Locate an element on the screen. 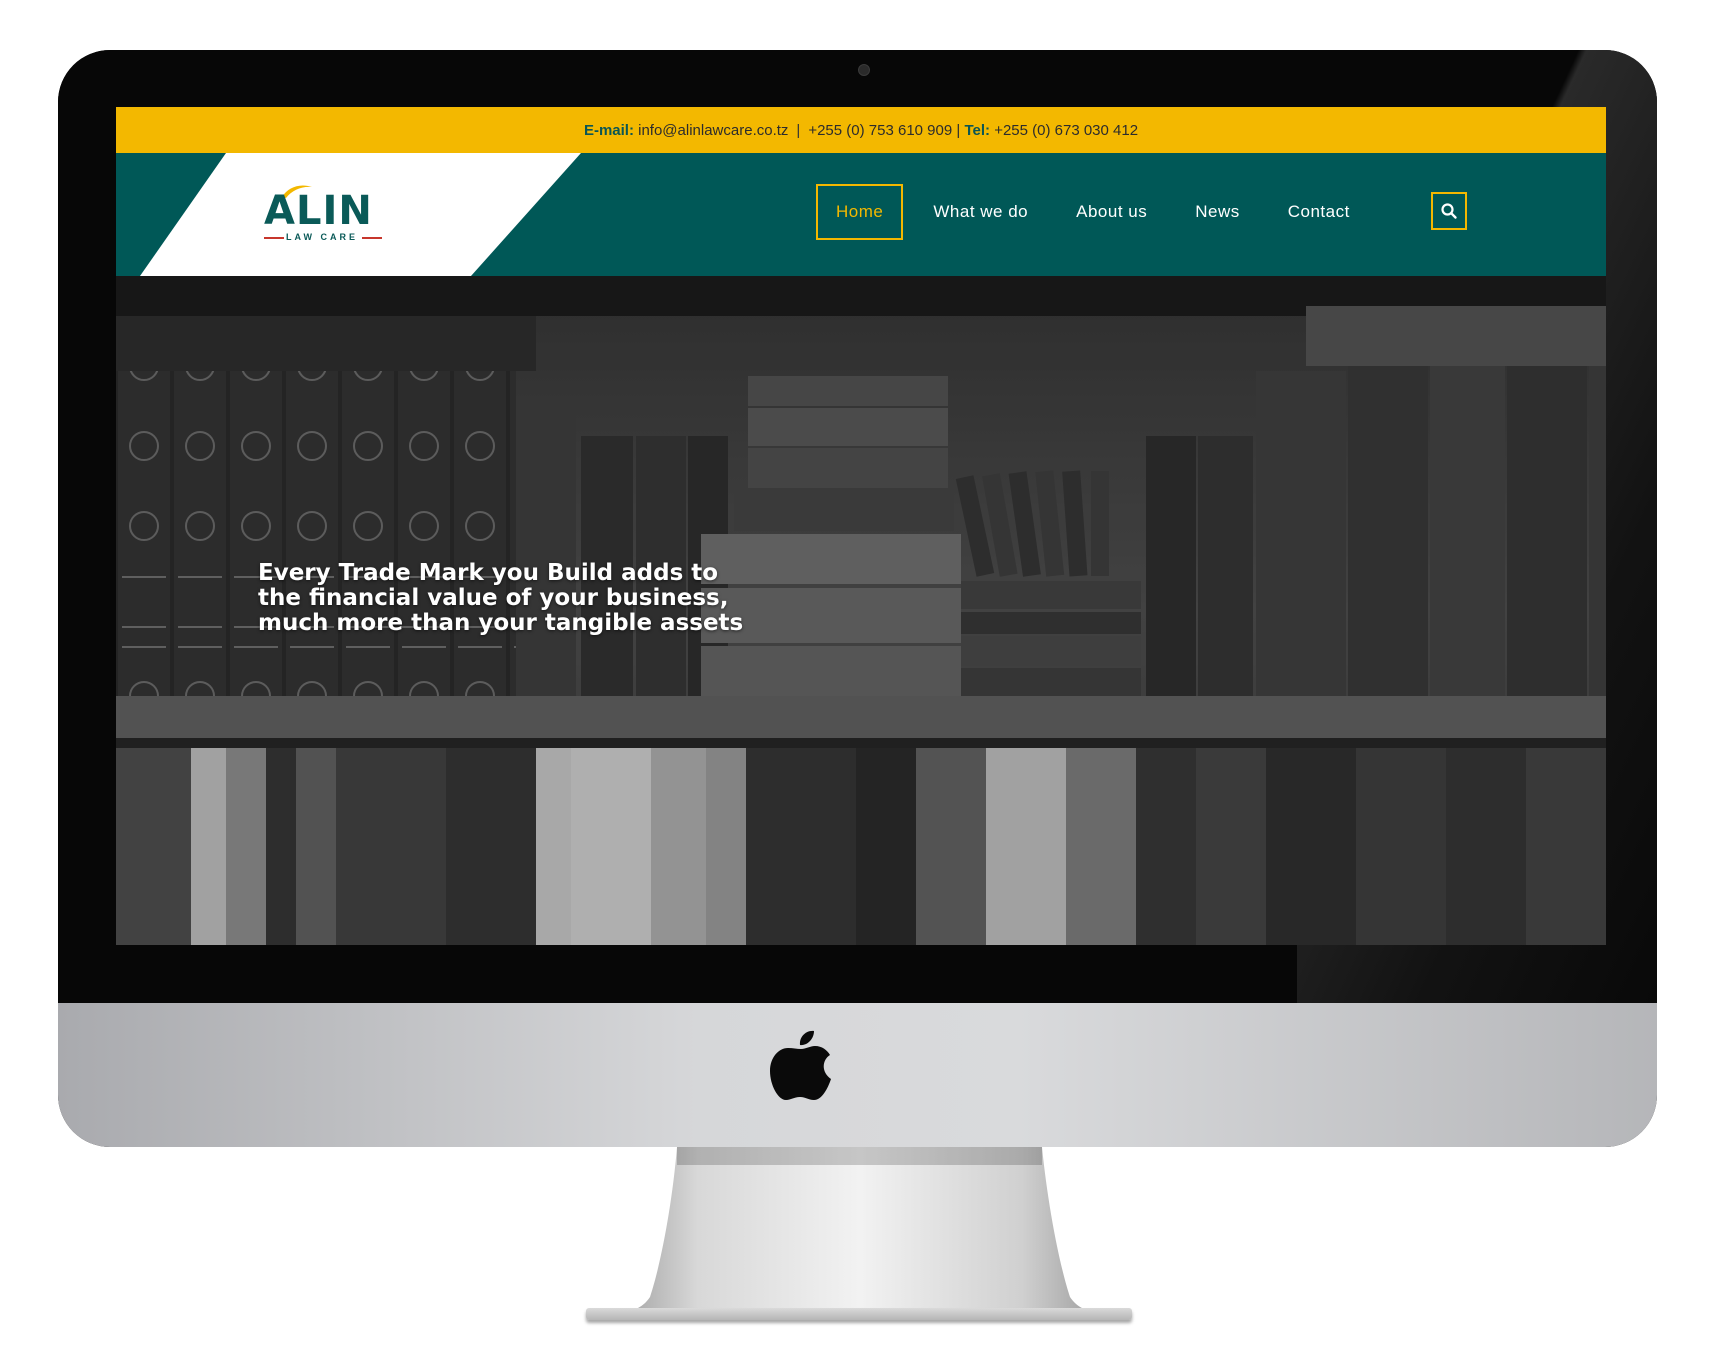  logo-rule-left is located at coordinates (274, 238).